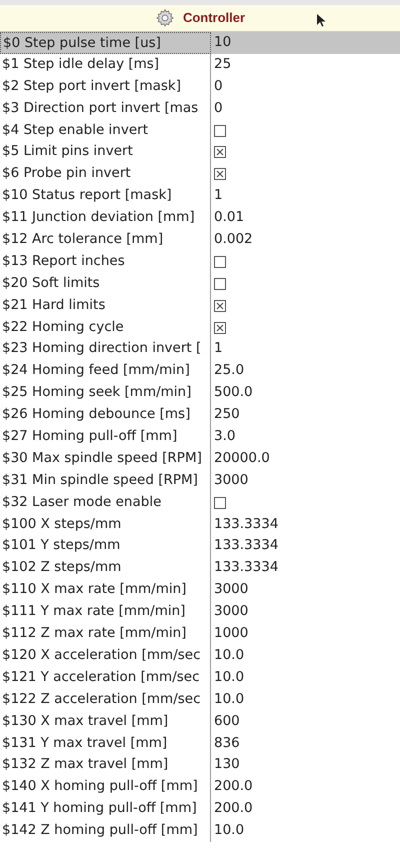 The width and height of the screenshot is (400, 848). I want to click on setting-name: $142 Z homing pull-off [mm], so click(105, 831).